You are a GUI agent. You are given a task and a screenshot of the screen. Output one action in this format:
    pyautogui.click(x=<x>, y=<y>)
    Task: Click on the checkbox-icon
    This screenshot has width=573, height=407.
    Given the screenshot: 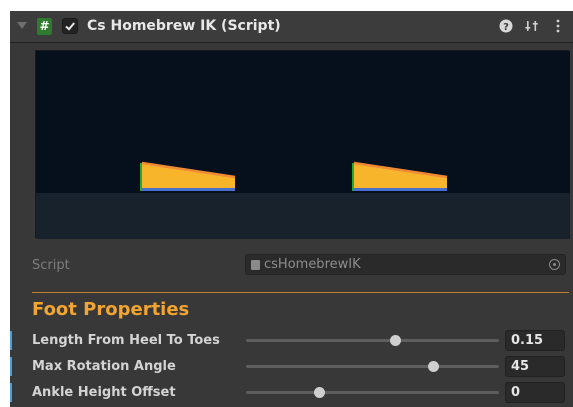 What is the action you would take?
    pyautogui.click(x=70, y=26)
    